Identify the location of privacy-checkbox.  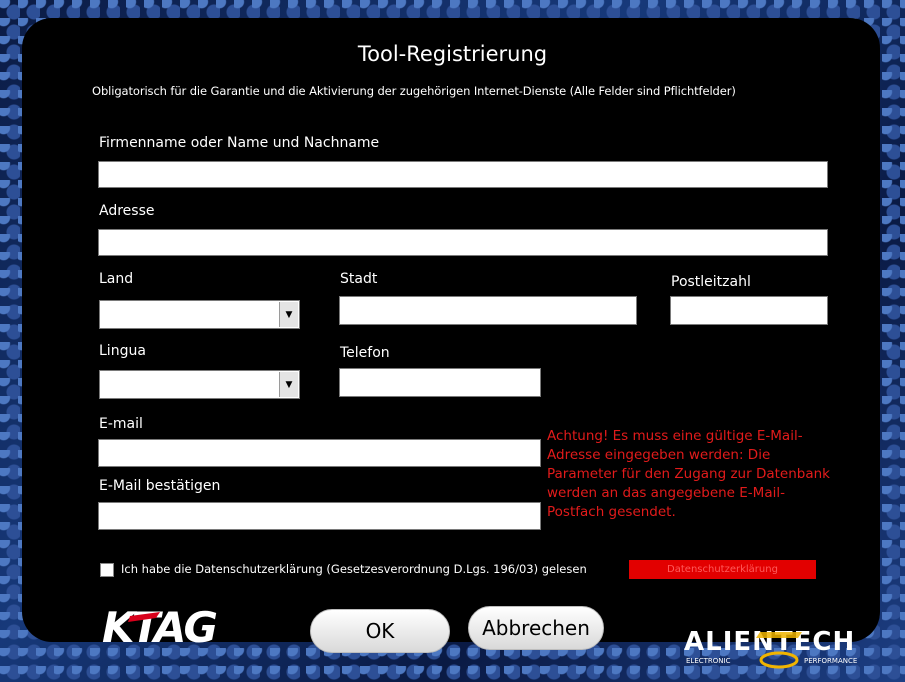
(107, 570).